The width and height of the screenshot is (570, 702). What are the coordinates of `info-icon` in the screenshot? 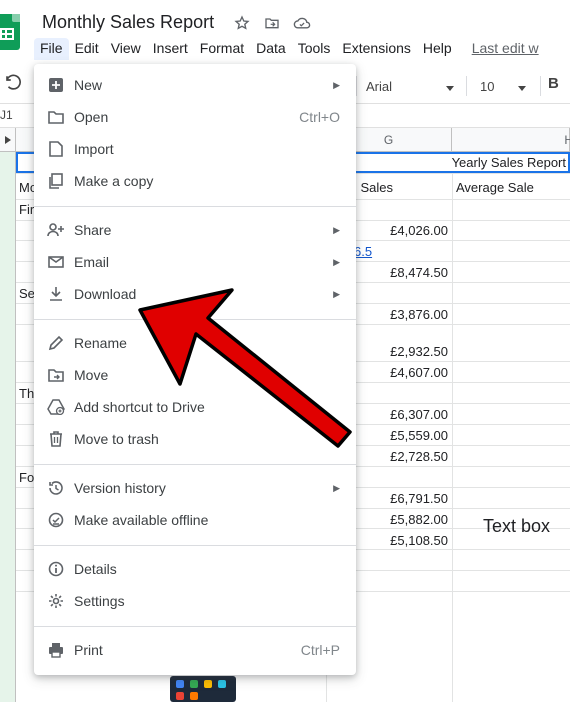 It's located at (54, 569).